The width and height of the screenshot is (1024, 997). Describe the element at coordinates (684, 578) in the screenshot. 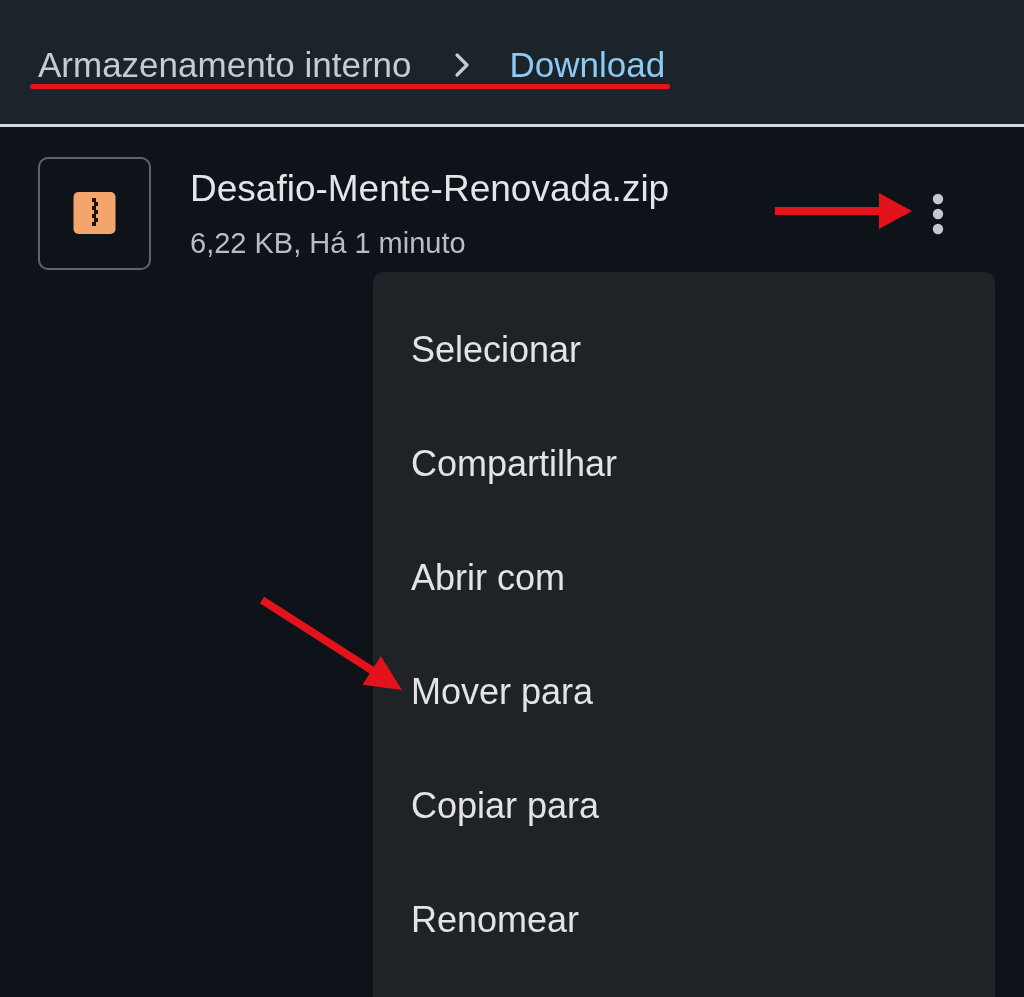

I see `menu-item: Abrir com` at that location.